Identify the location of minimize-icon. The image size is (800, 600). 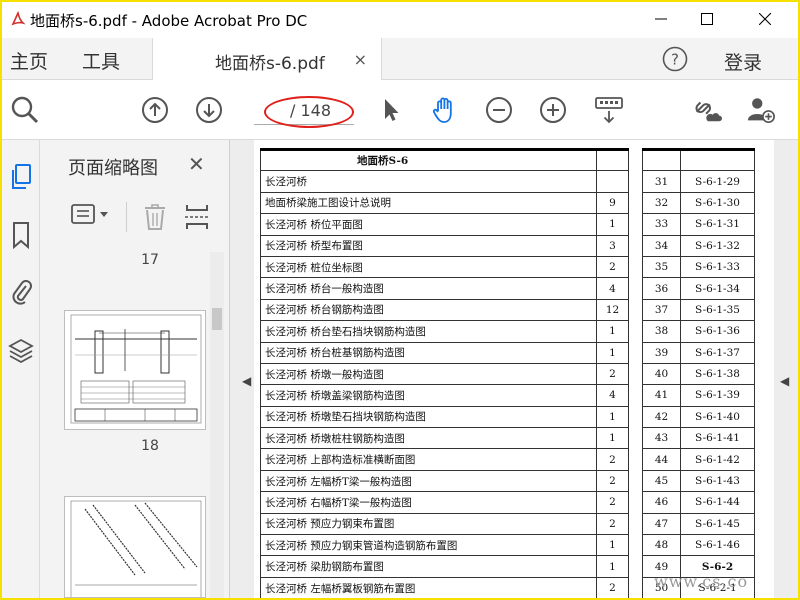
(661, 19).